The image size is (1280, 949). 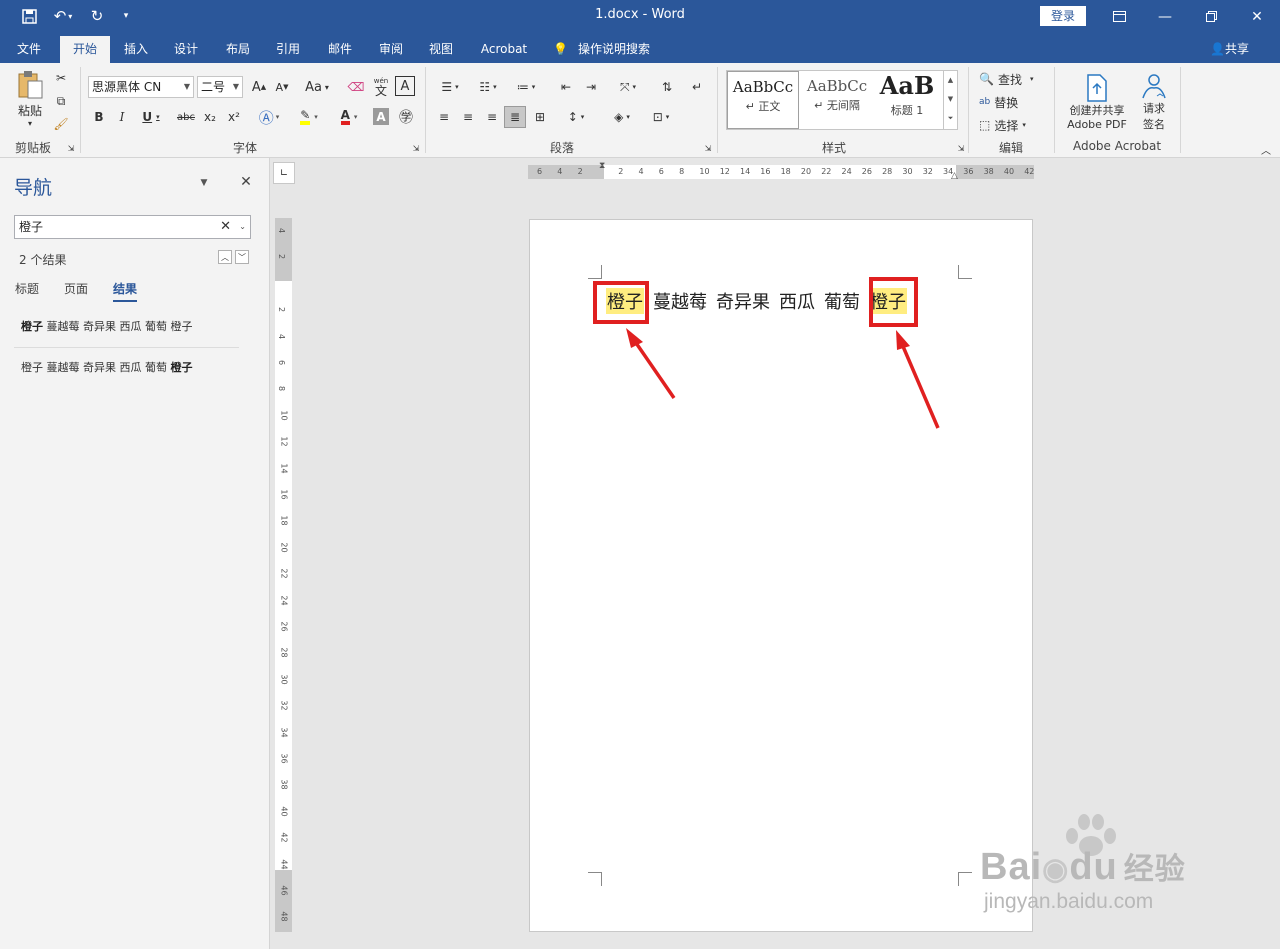 I want to click on tab-review: 审阅, so click(x=391, y=49).